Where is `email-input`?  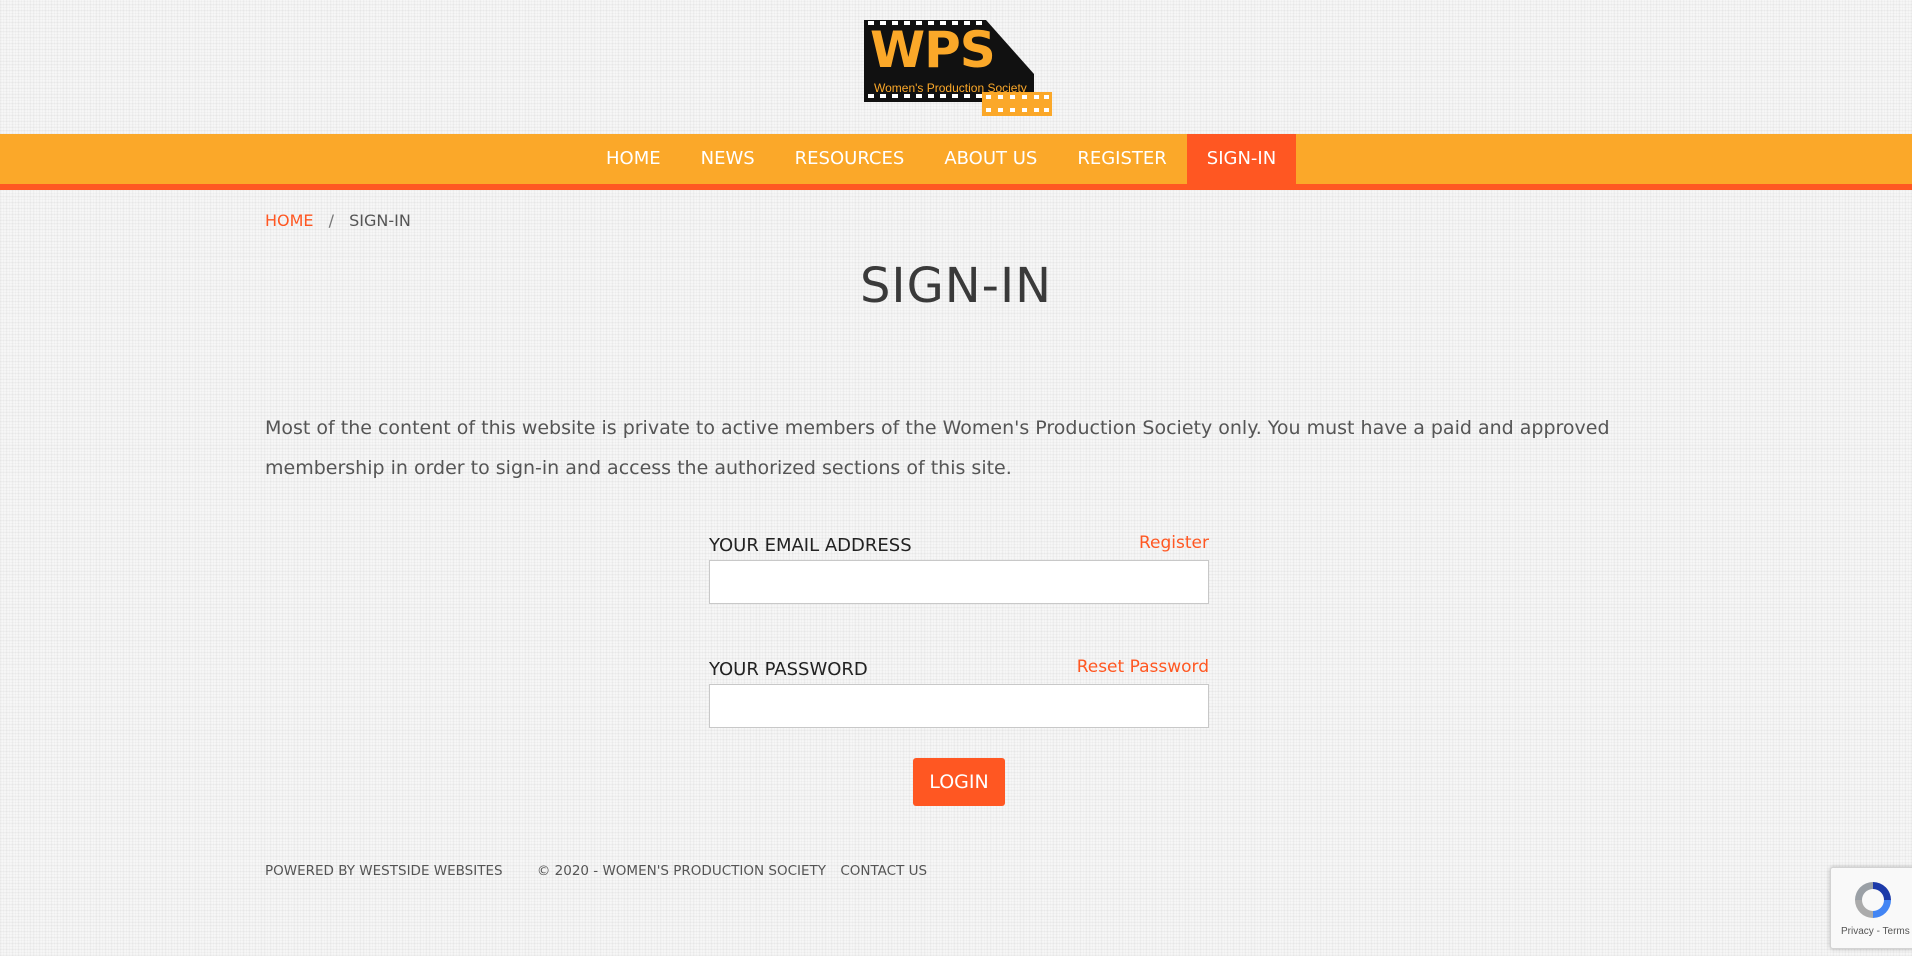 email-input is located at coordinates (959, 582).